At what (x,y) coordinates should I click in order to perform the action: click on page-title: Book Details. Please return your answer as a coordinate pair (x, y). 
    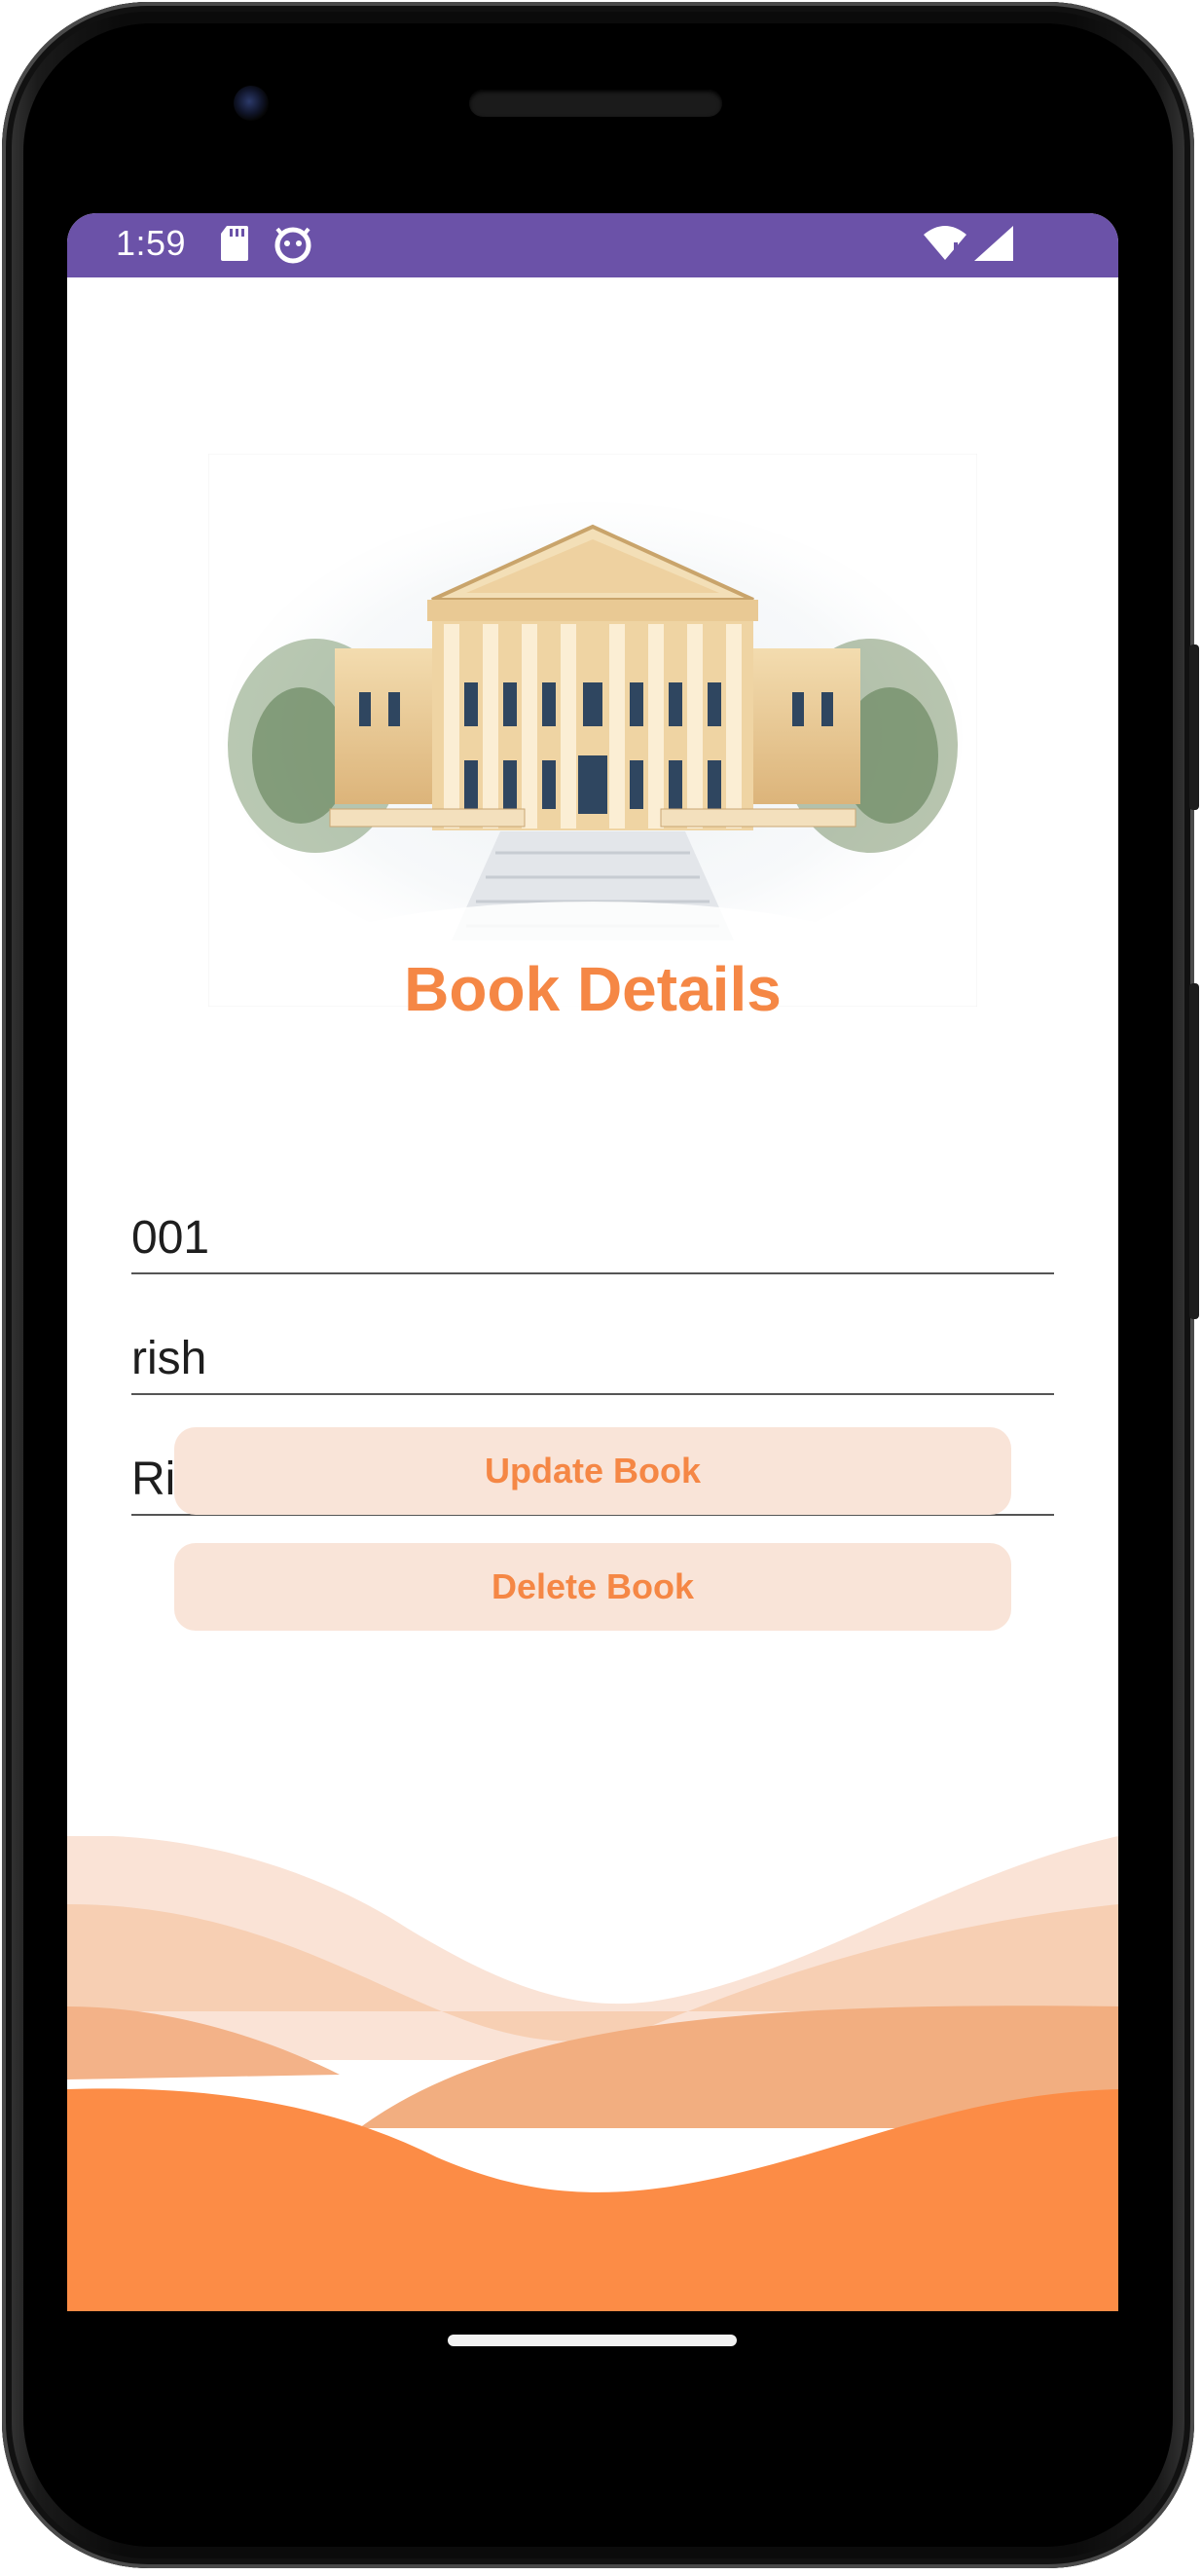
    Looking at the image, I should click on (593, 989).